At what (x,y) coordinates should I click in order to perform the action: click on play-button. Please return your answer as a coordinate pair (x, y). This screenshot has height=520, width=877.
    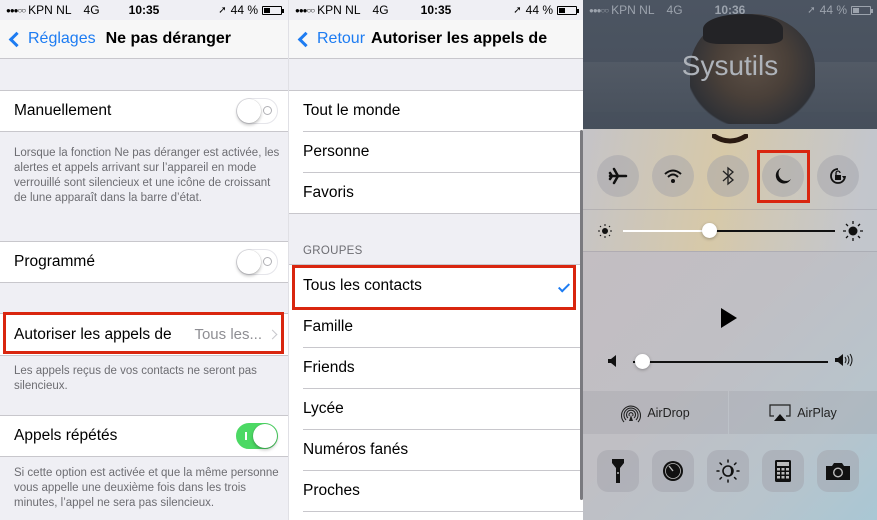
    Looking at the image, I should click on (729, 318).